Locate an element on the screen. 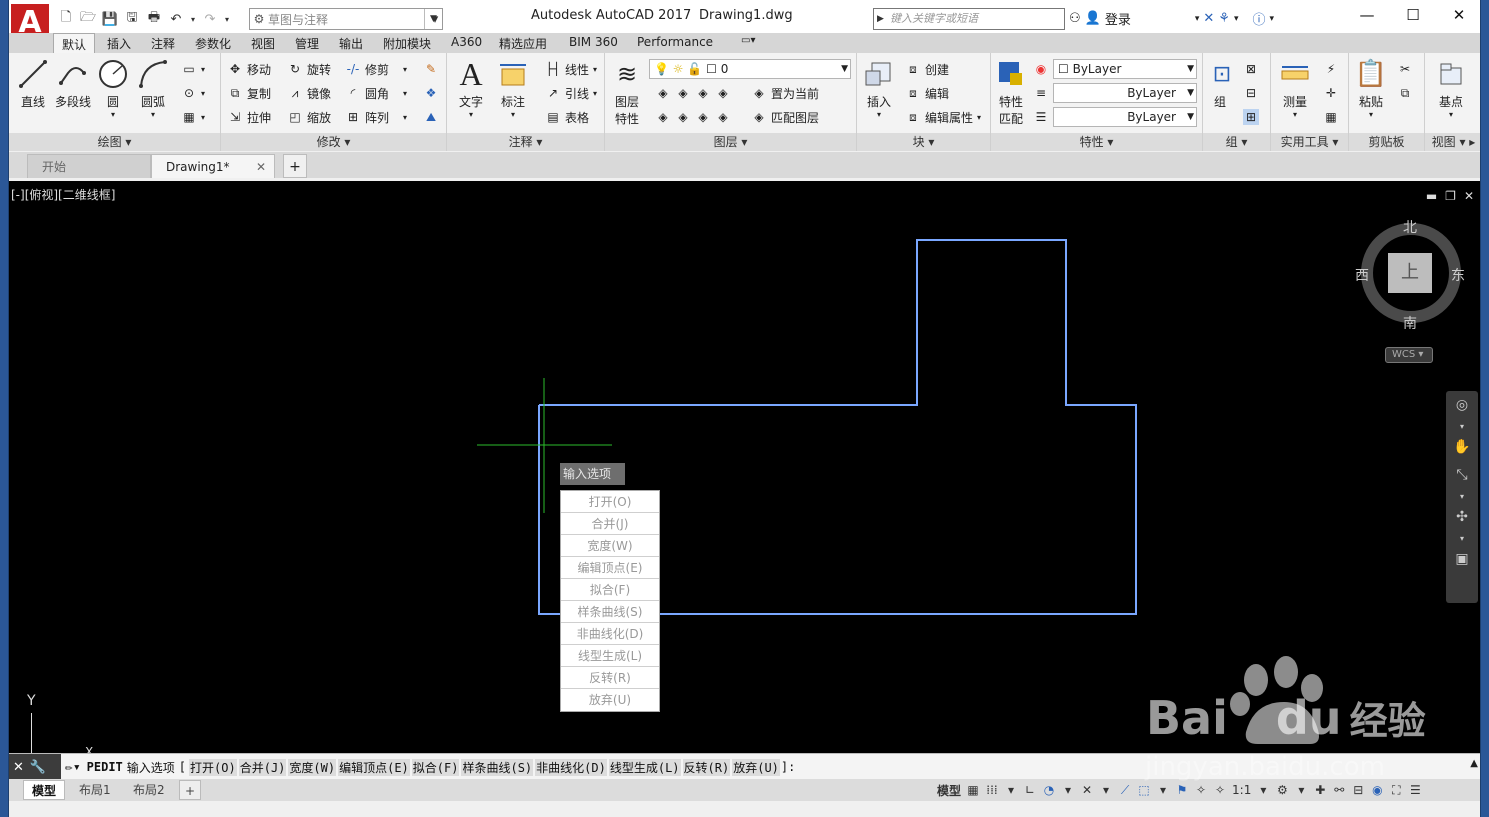  layer-dropdown: 💡 ☼ 🔓 ☐ 0 ▼ is located at coordinates (750, 69).